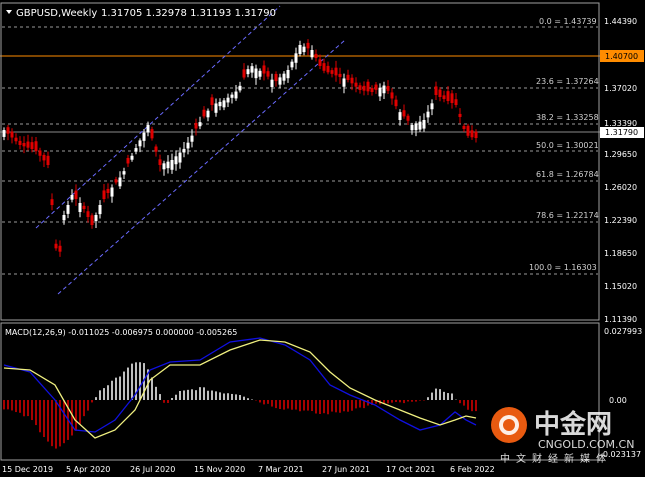 This screenshot has width=645, height=477. Describe the element at coordinates (9, 12) in the screenshot. I see `triangle-down-icon` at that location.